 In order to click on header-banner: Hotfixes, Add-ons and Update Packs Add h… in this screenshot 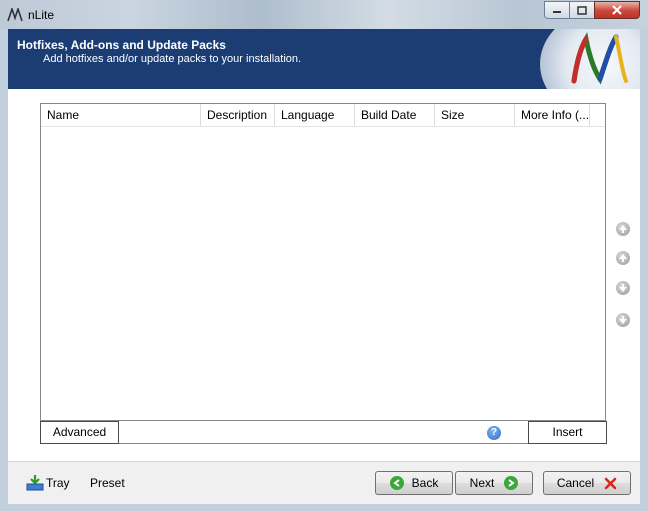, I will do `click(324, 59)`.